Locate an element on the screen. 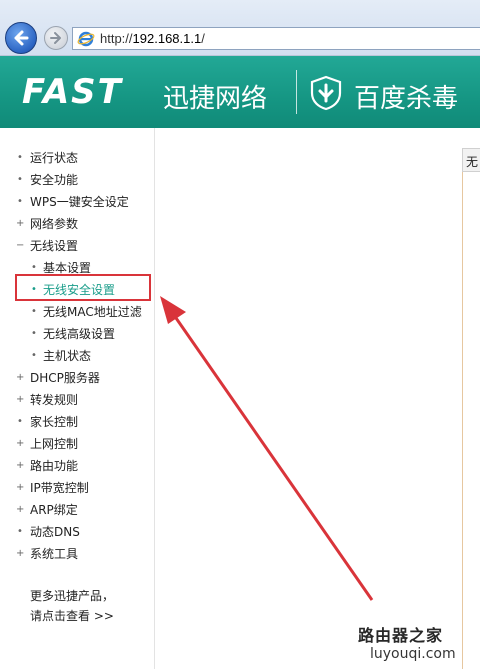 Image resolution: width=480 pixels, height=669 pixels. content-tab: 无 is located at coordinates (471, 160).